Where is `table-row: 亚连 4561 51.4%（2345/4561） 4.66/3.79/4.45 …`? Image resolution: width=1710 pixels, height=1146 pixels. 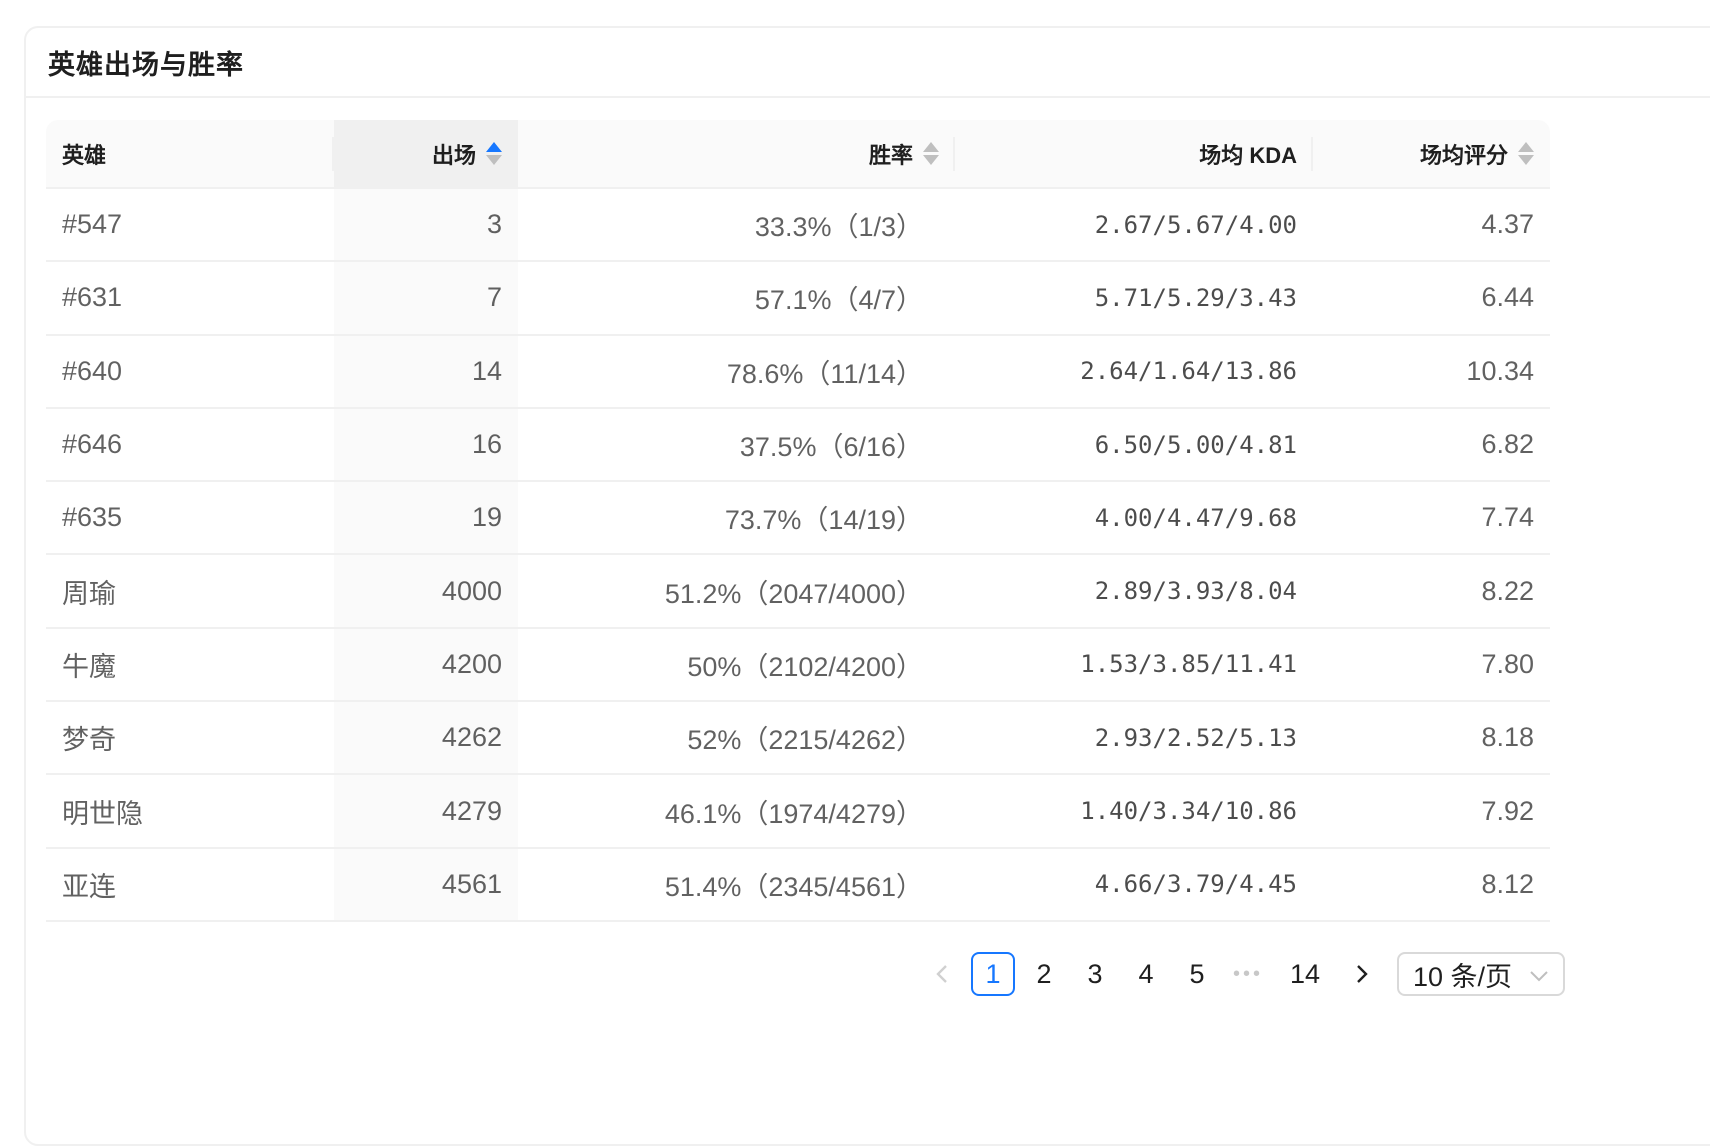
table-row: 亚连 4561 51.4%（2345/4561） 4.66/3.79/4.45 … is located at coordinates (798, 884).